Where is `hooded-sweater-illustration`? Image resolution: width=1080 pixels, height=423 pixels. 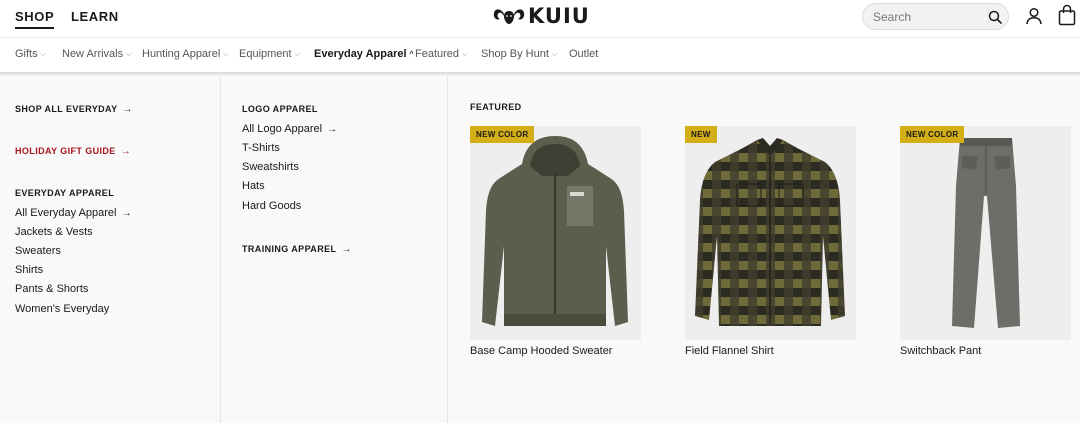 hooded-sweater-illustration is located at coordinates (555, 231).